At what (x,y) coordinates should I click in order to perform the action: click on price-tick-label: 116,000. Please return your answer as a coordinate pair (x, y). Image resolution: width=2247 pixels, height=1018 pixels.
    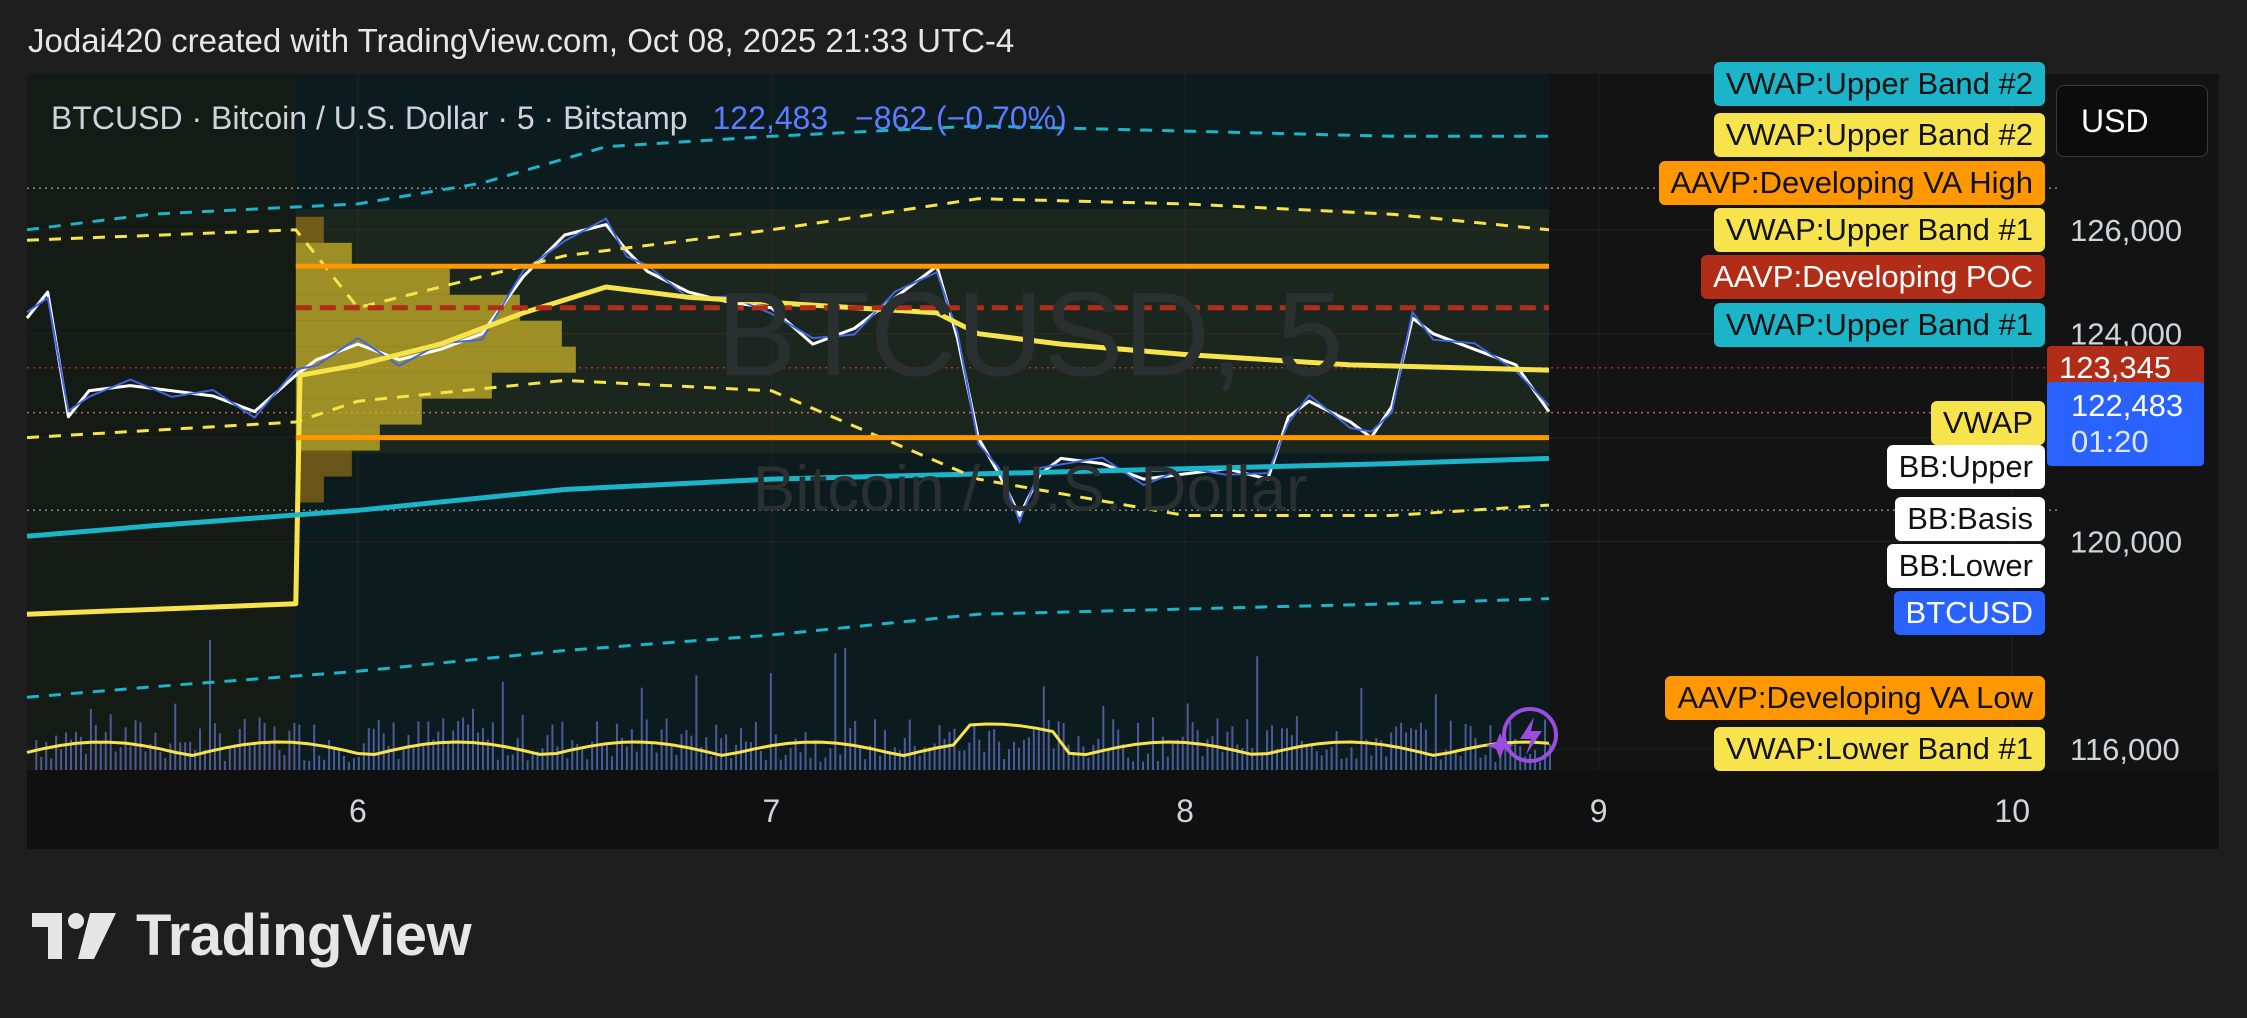
    Looking at the image, I should click on (2125, 749).